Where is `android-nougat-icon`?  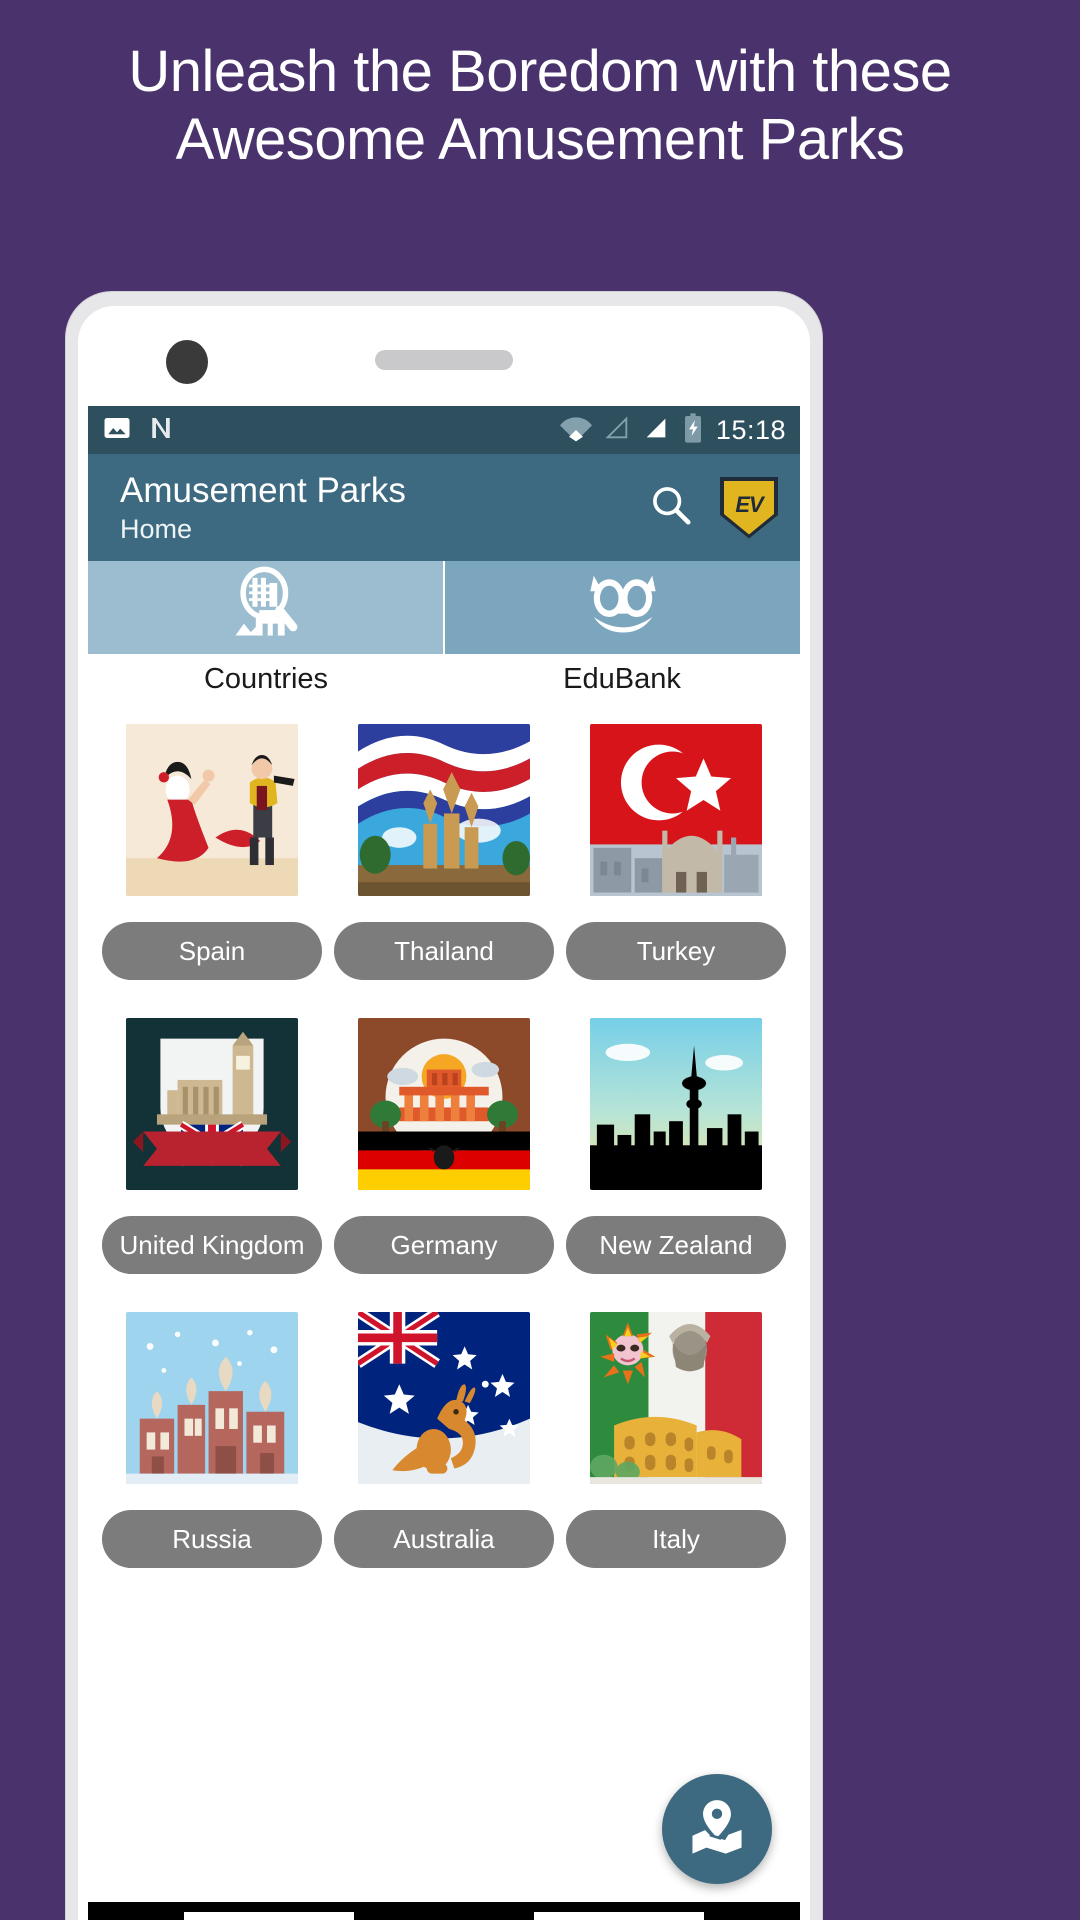
android-nougat-icon is located at coordinates (161, 430).